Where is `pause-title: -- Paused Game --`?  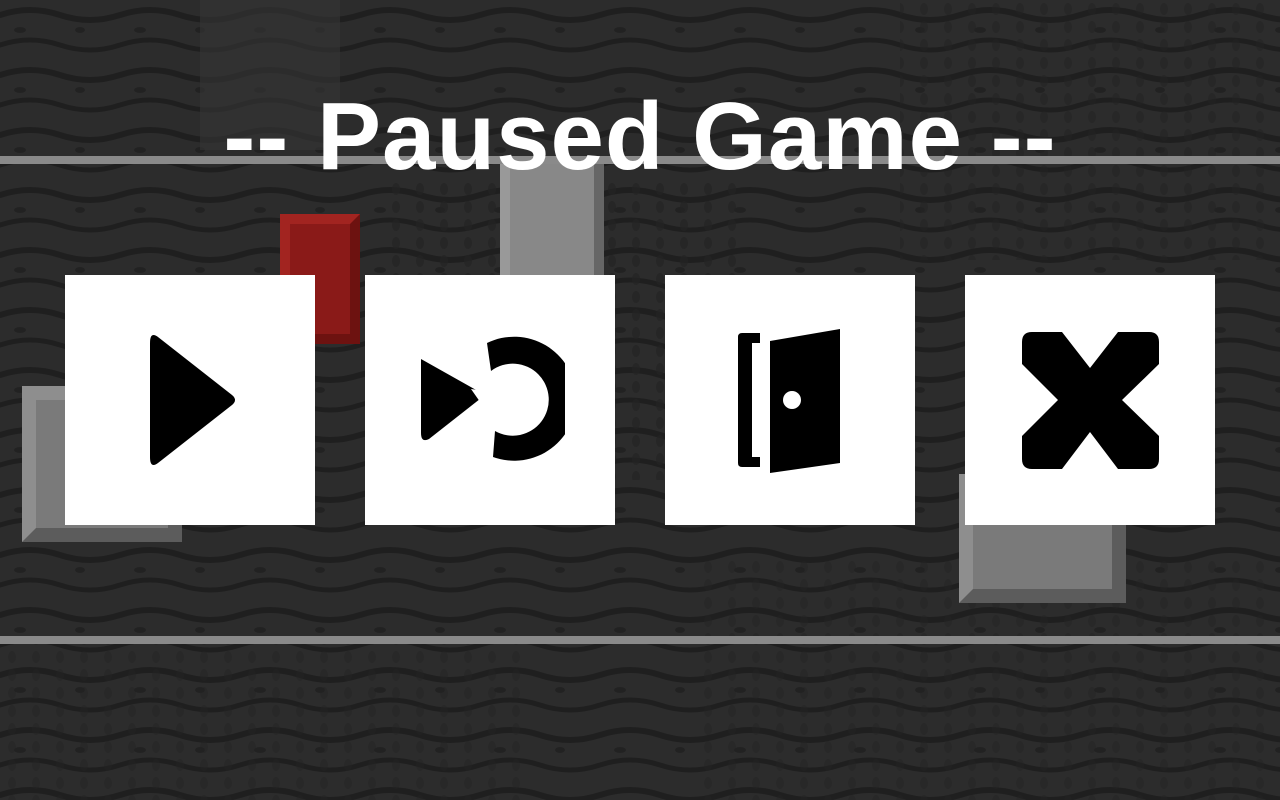 pause-title: -- Paused Game -- is located at coordinates (640, 136).